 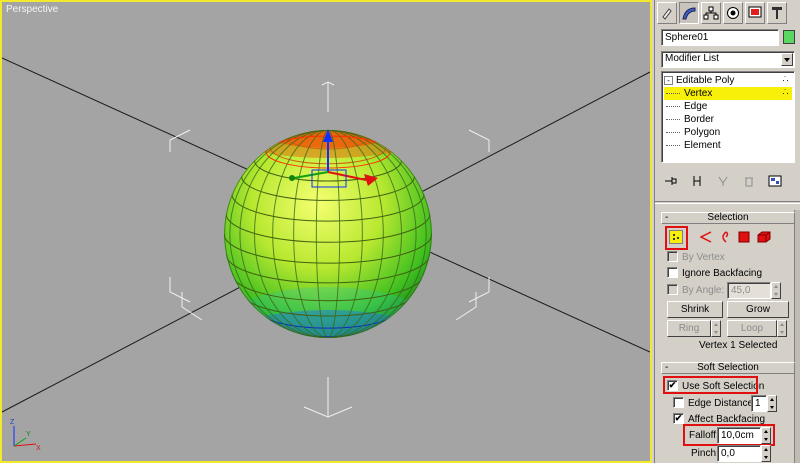 I want to click on display-icon, so click(x=755, y=12).